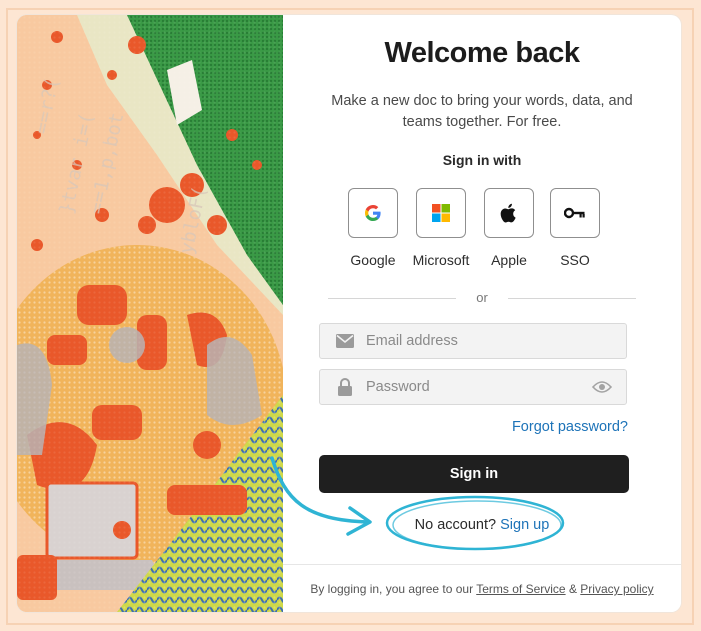 Image resolution: width=701 pixels, height=631 pixels. What do you see at coordinates (520, 589) in the screenshot?
I see `terms-of-service-link: Terms of Service` at bounding box center [520, 589].